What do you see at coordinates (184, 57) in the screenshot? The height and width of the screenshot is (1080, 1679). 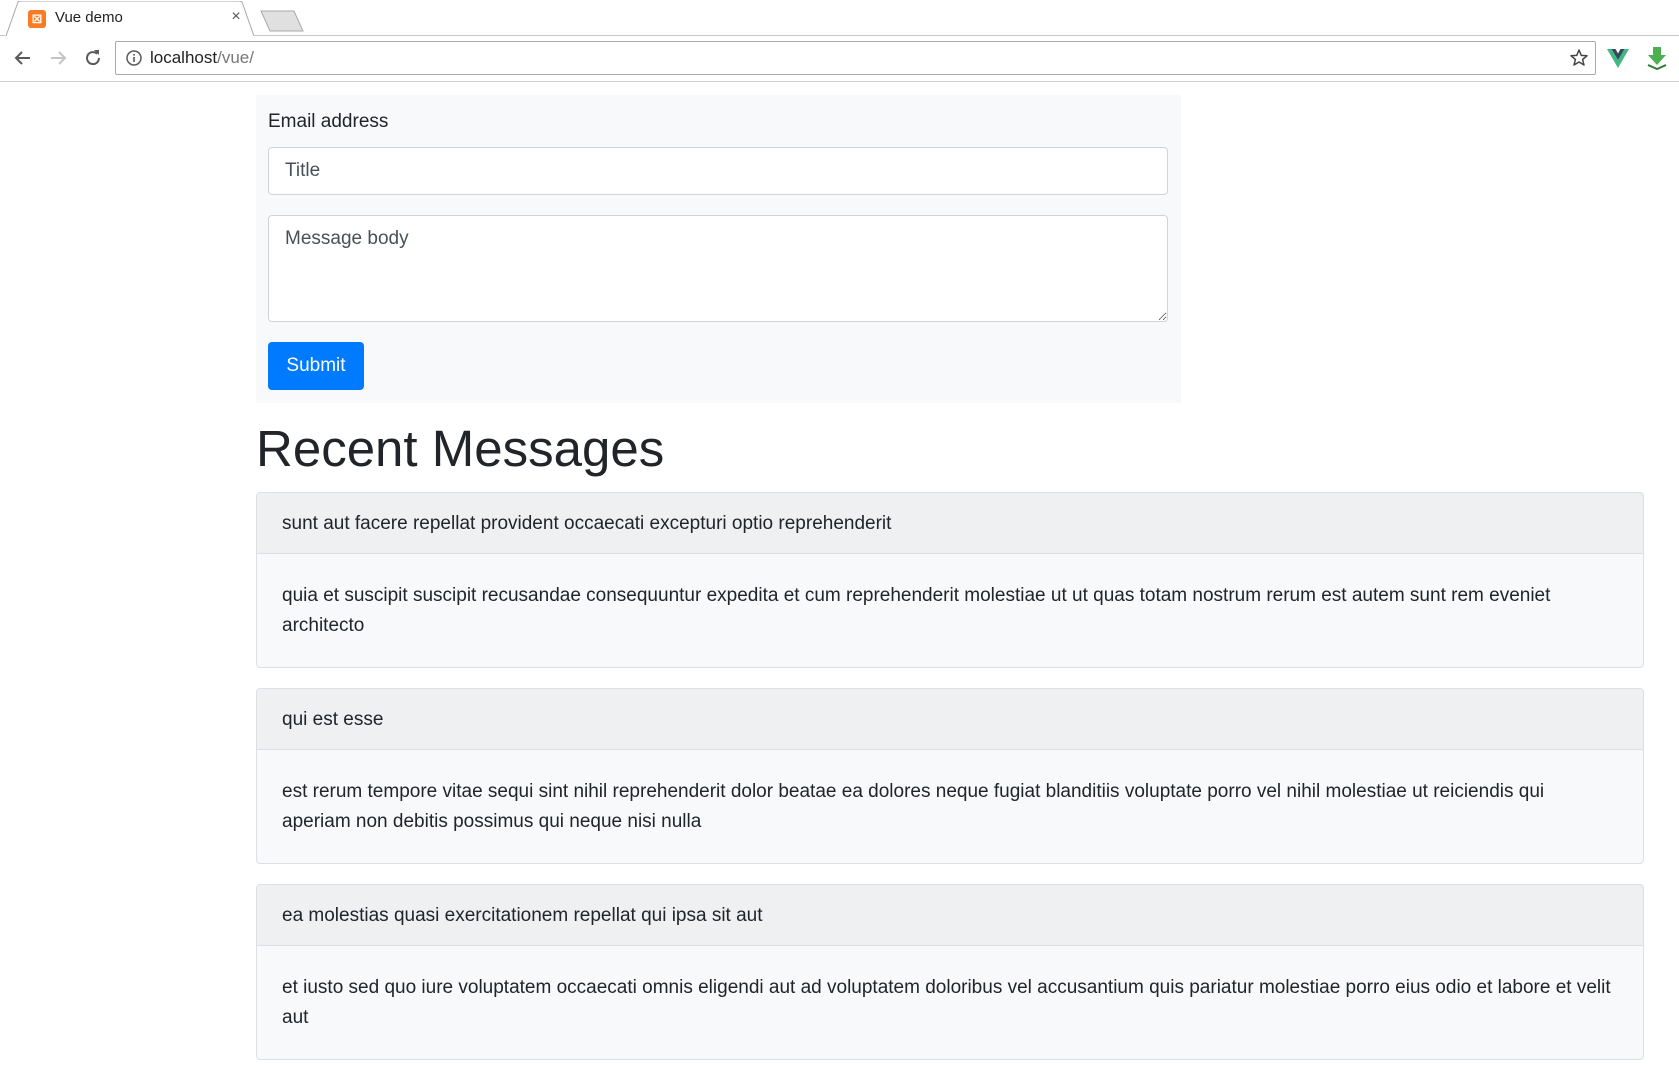 I see `url-host: localhost` at bounding box center [184, 57].